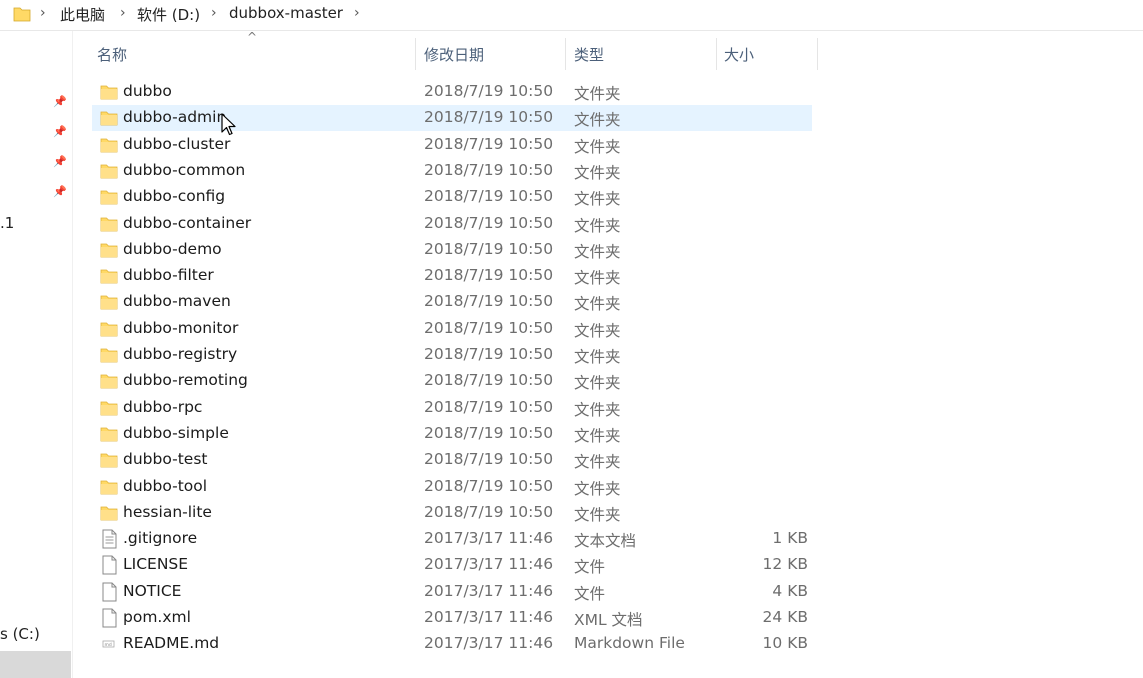 The height and width of the screenshot is (678, 1143). I want to click on file-row: .gitignore 2017/3/17 11:46 文本文档 1 KB, so click(452, 539).